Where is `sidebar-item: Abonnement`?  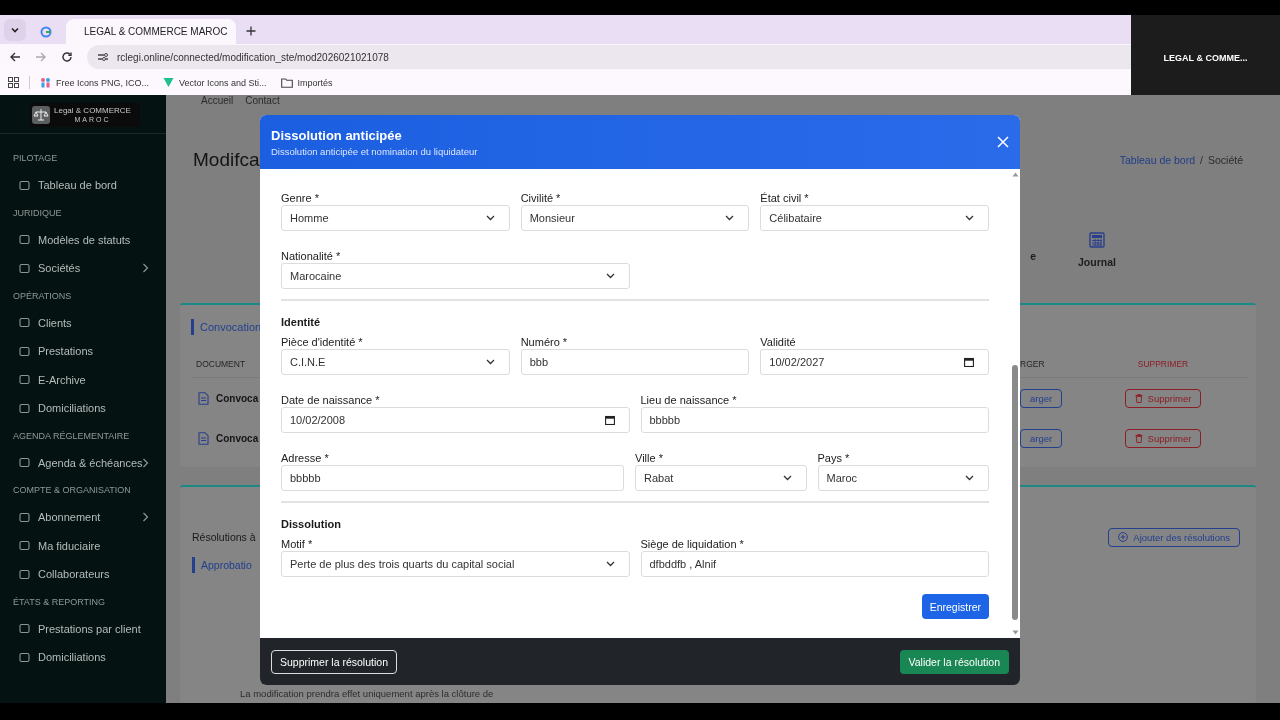 sidebar-item: Abonnement is located at coordinates (83, 517).